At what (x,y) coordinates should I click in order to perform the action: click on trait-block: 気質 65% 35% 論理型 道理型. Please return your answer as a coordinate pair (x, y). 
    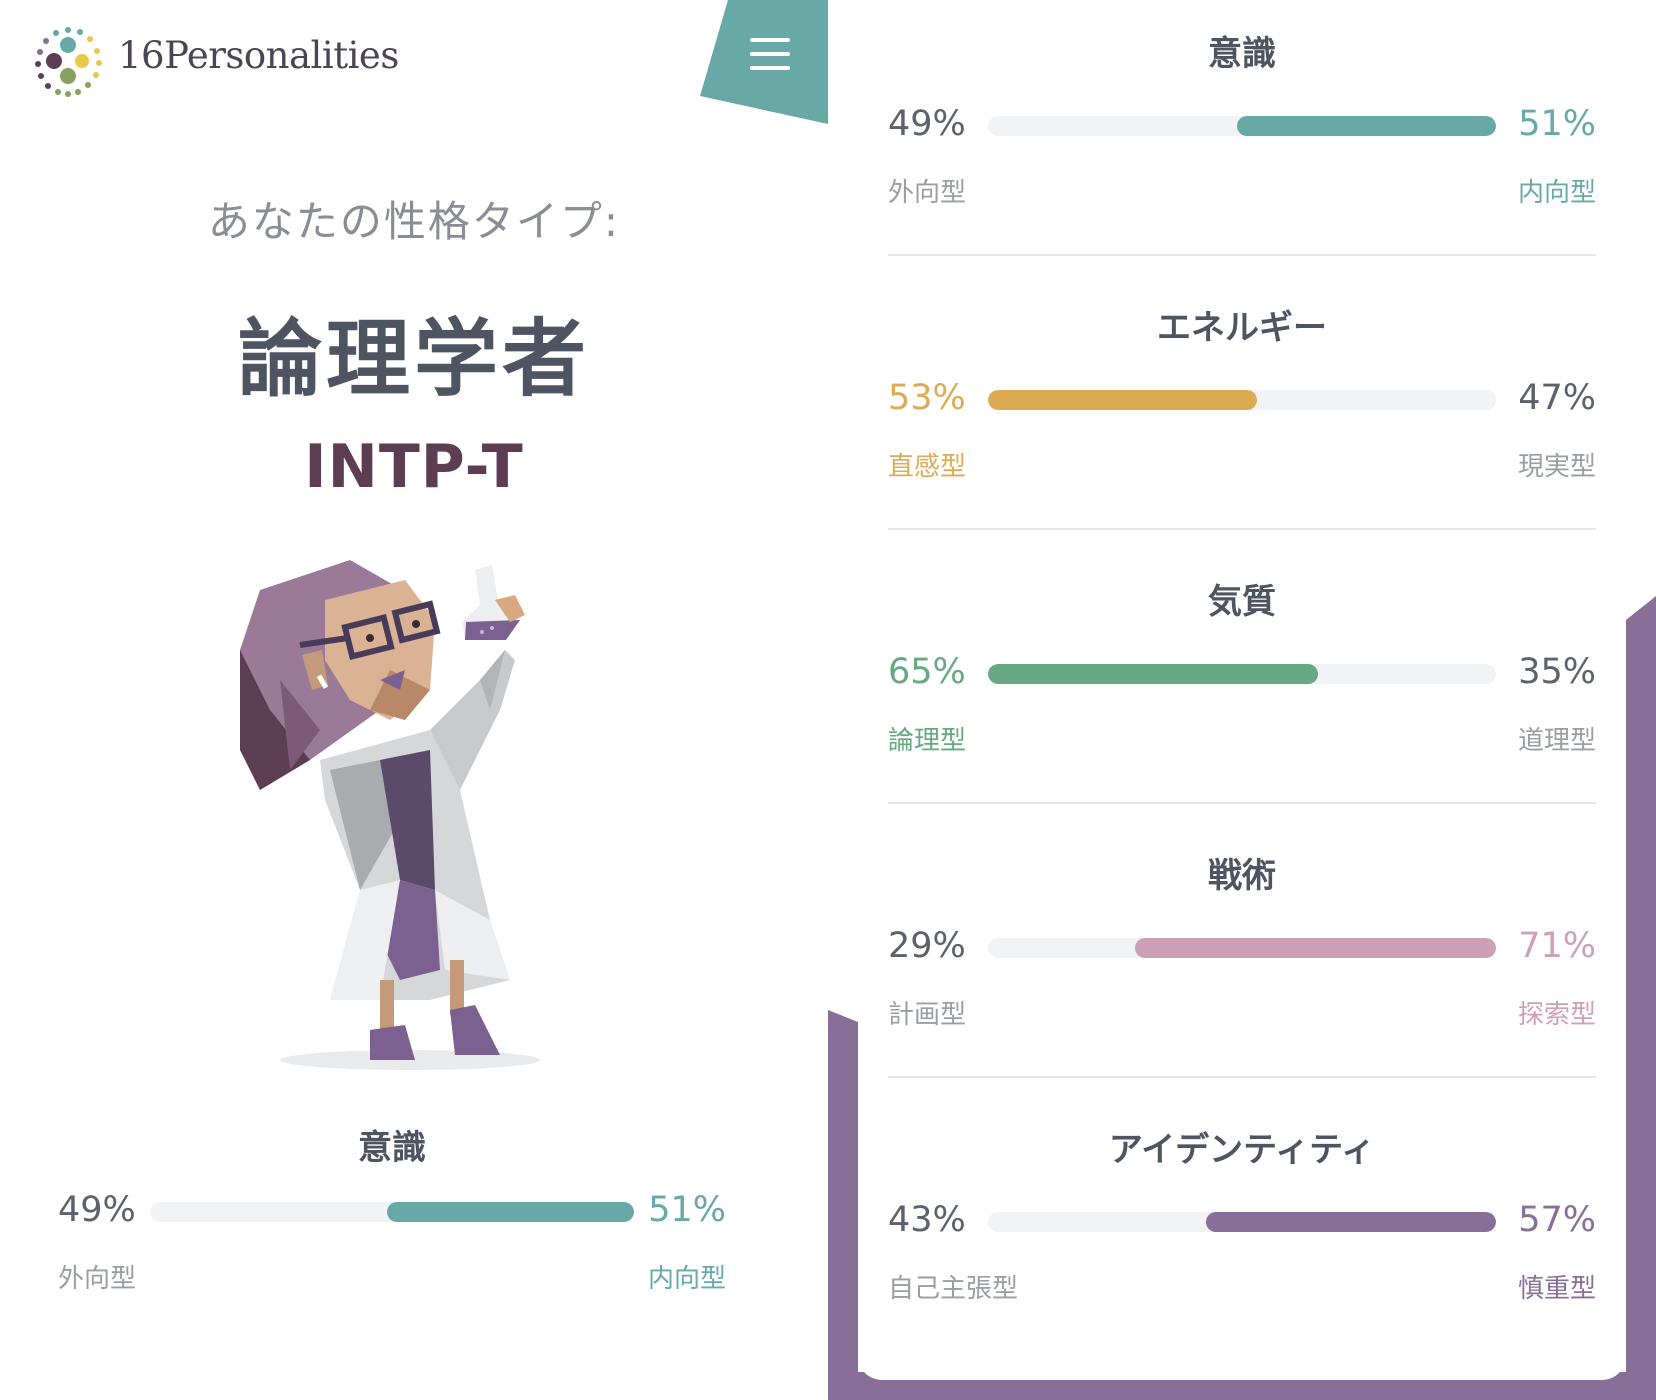
    Looking at the image, I should click on (1242, 695).